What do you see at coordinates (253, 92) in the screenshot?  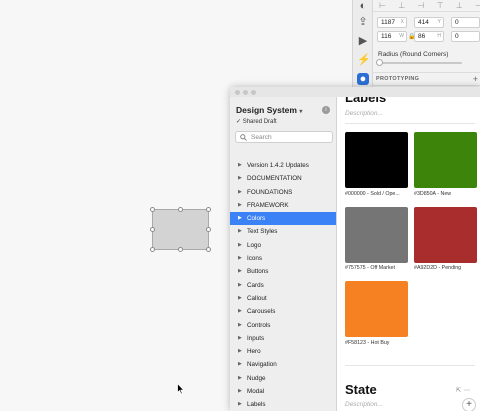 I see `zoom-window-button` at bounding box center [253, 92].